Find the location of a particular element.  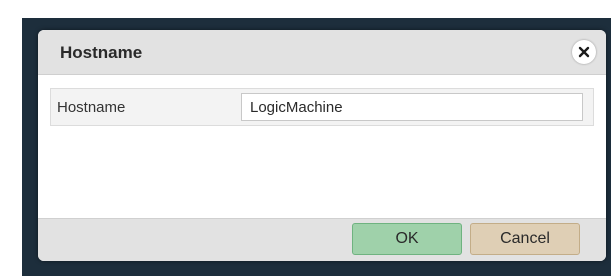

close-button is located at coordinates (584, 52).